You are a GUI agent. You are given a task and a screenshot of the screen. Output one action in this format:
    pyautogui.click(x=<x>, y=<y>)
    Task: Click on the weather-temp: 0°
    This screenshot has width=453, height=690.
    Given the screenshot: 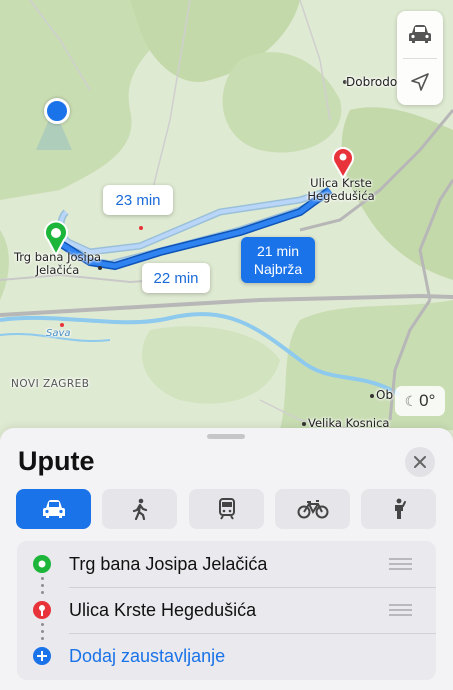 What is the action you would take?
    pyautogui.click(x=427, y=400)
    